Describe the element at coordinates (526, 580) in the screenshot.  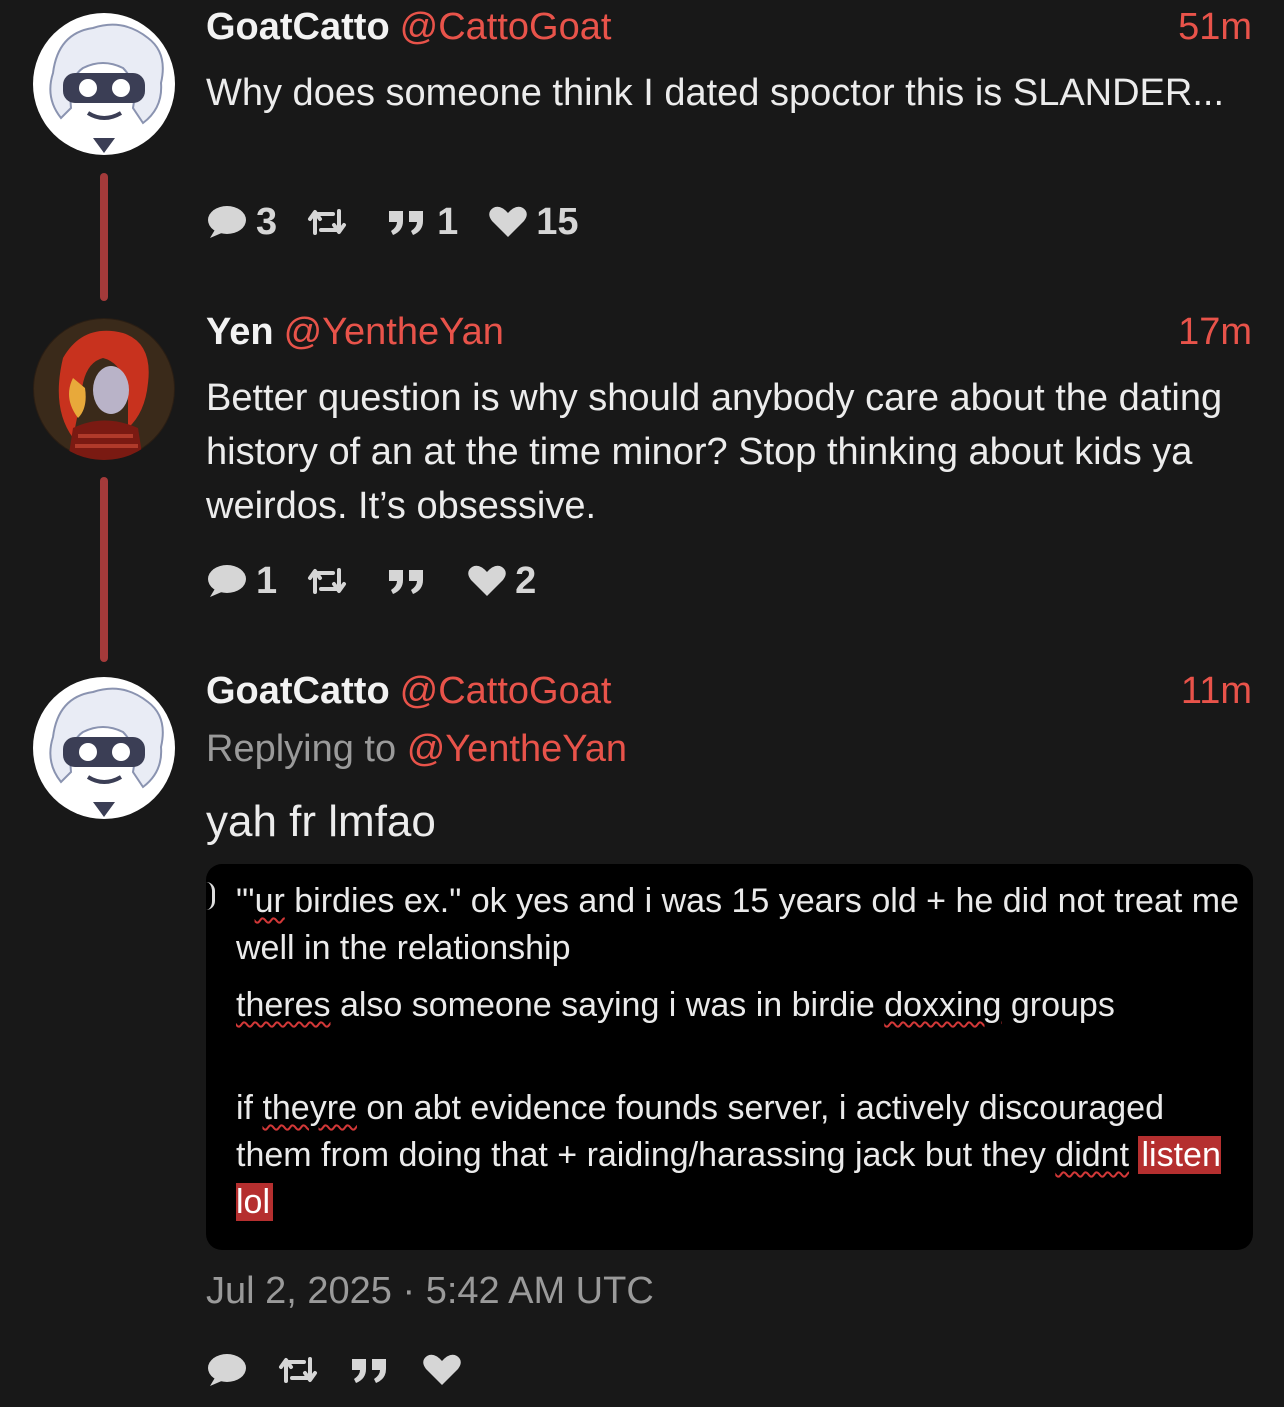
I see `like-count: 2` at that location.